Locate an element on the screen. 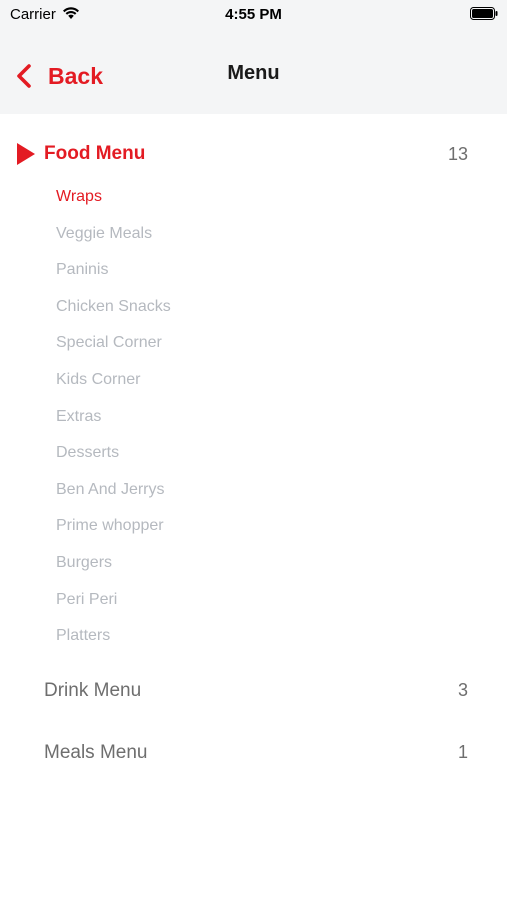 This screenshot has width=507, height=900. category-count: 1 is located at coordinates (462, 752).